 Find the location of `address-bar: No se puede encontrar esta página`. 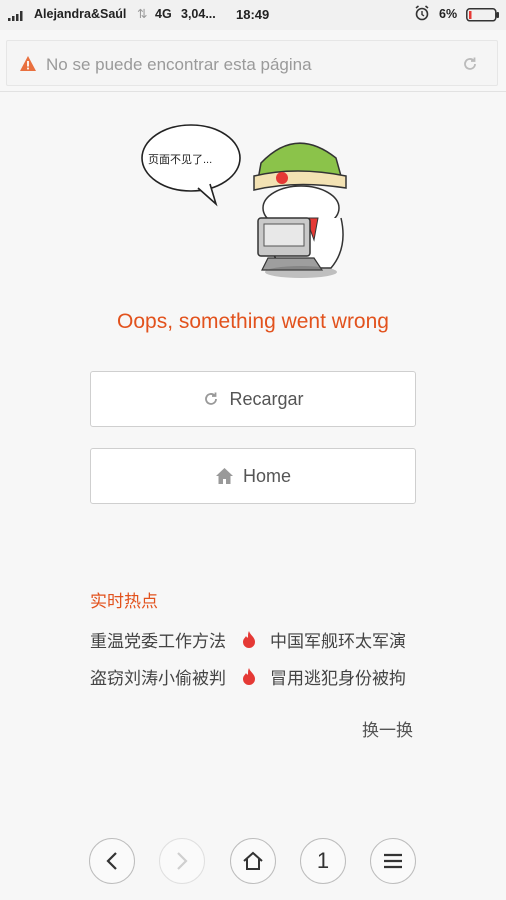

address-bar: No se puede encontrar esta página is located at coordinates (252, 63).